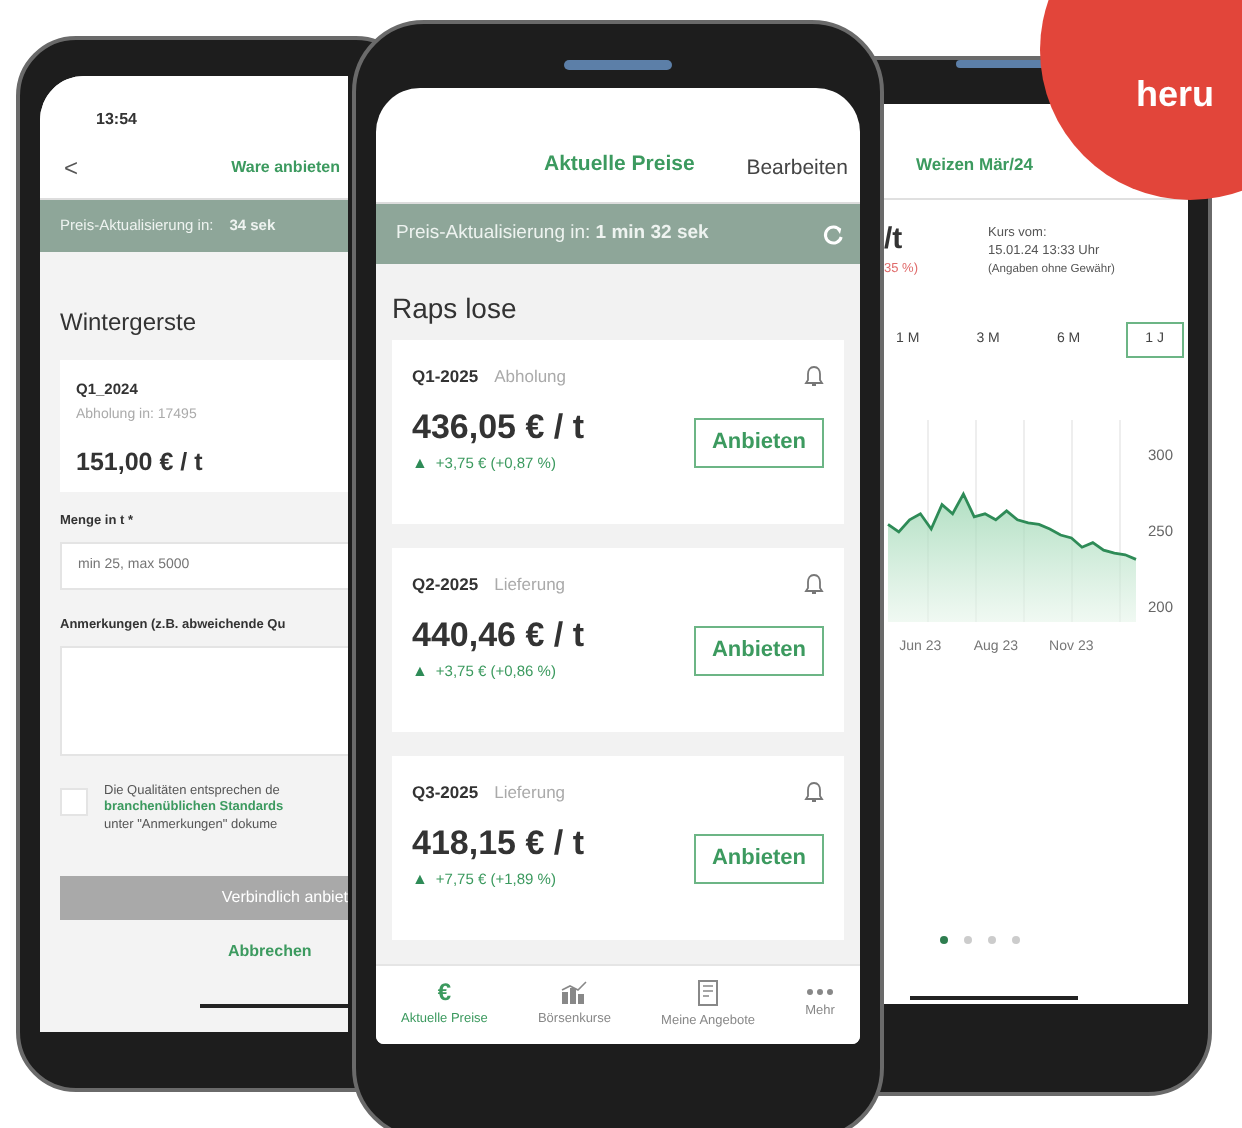 The width and height of the screenshot is (1242, 1128). What do you see at coordinates (445, 793) in the screenshot?
I see `offer-period: Q3-2025` at bounding box center [445, 793].